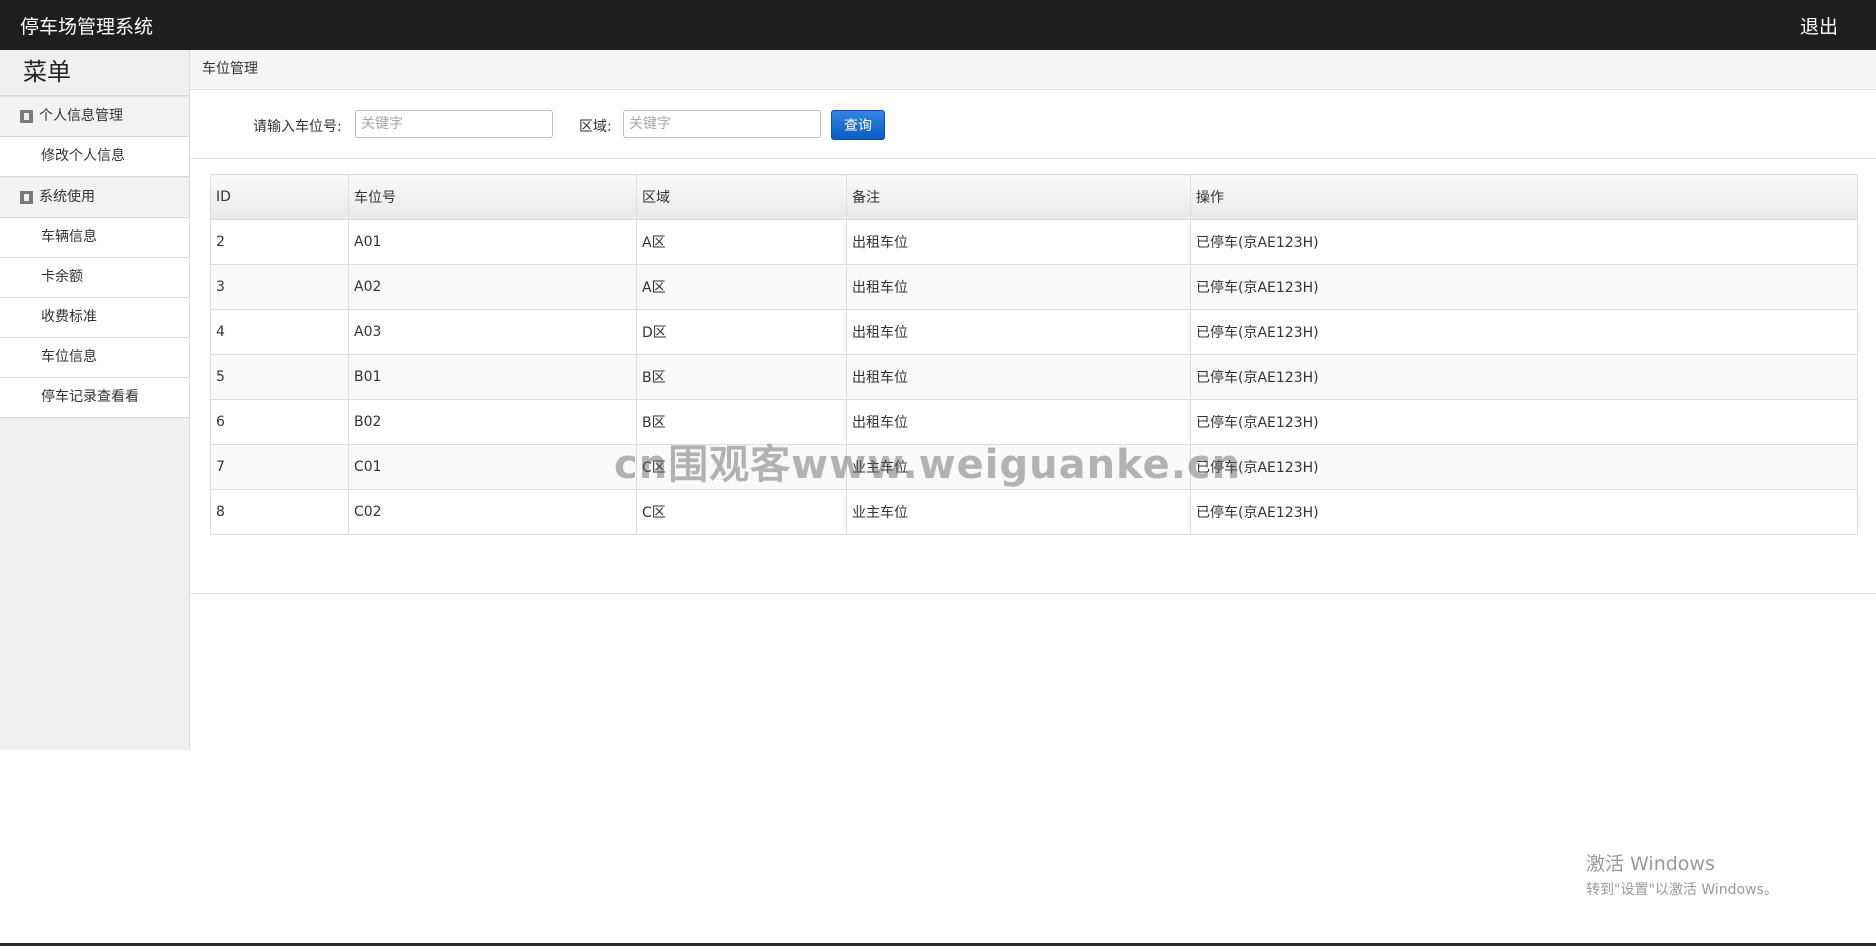 The image size is (1876, 946). I want to click on table-row: 5 B01 B区 出租车位 已停车(京AE123H), so click(1034, 377).